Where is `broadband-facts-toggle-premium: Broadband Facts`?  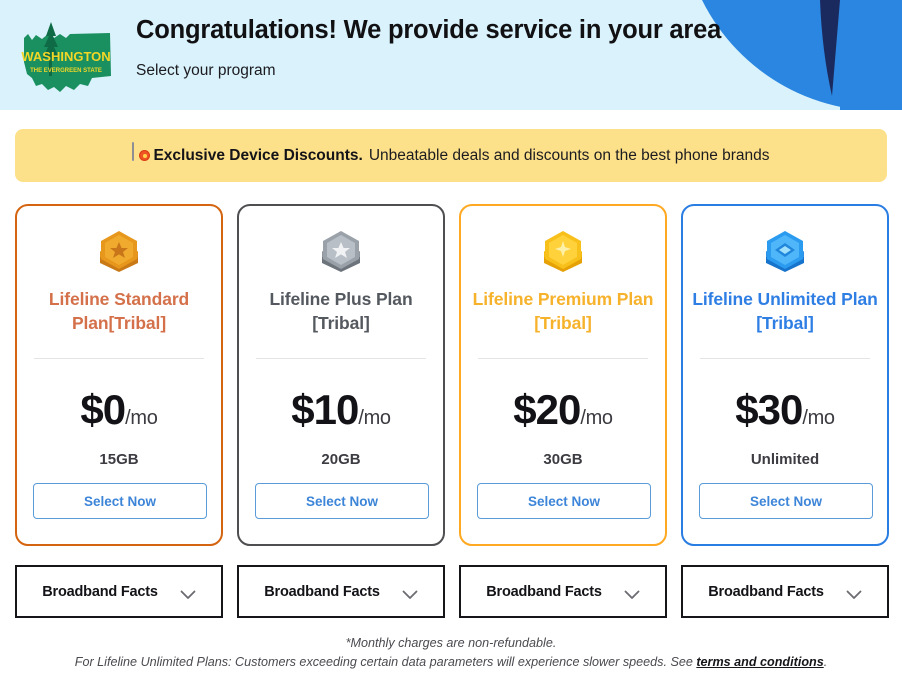
broadband-facts-toggle-premium: Broadband Facts is located at coordinates (563, 591).